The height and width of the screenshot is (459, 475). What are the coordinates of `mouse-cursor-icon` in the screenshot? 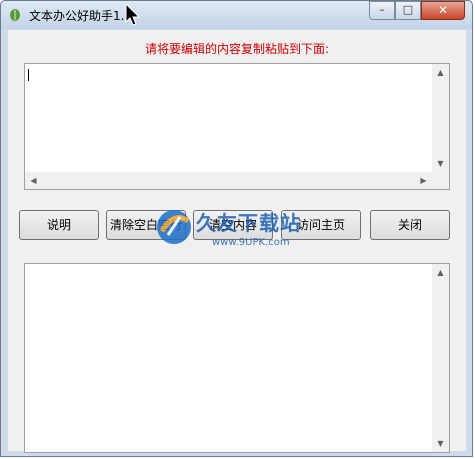 It's located at (133, 14).